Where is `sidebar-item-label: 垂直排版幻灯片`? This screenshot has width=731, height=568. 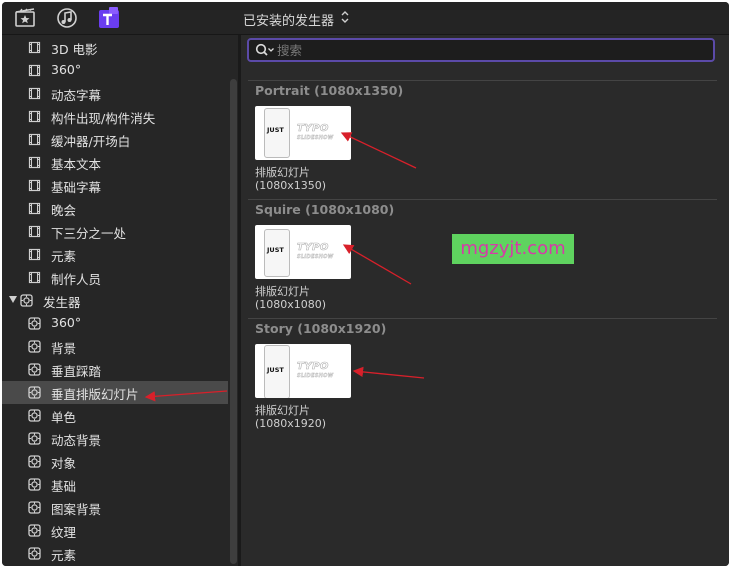 sidebar-item-label: 垂直排版幻灯片 is located at coordinates (95, 394).